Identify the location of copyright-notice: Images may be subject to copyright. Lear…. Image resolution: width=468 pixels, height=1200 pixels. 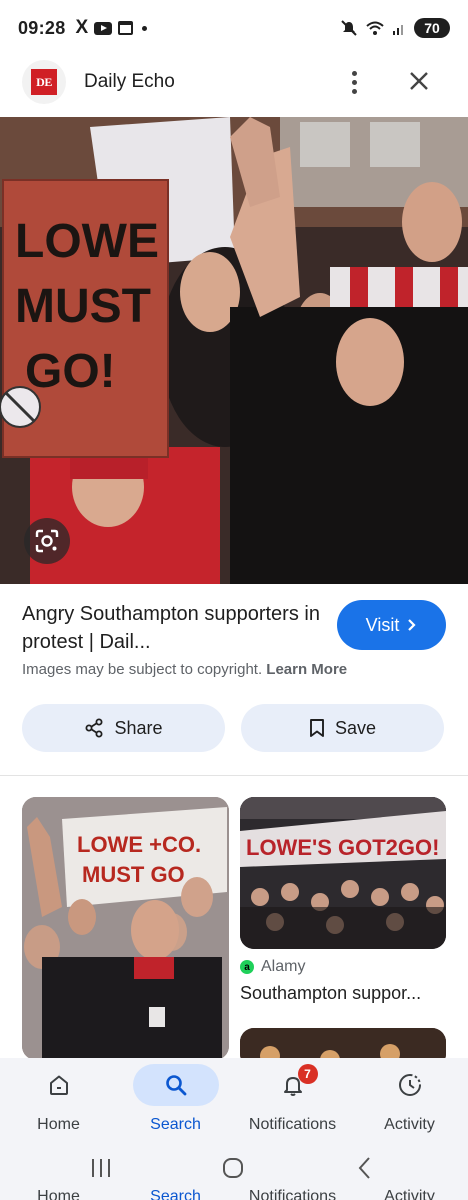
(184, 669).